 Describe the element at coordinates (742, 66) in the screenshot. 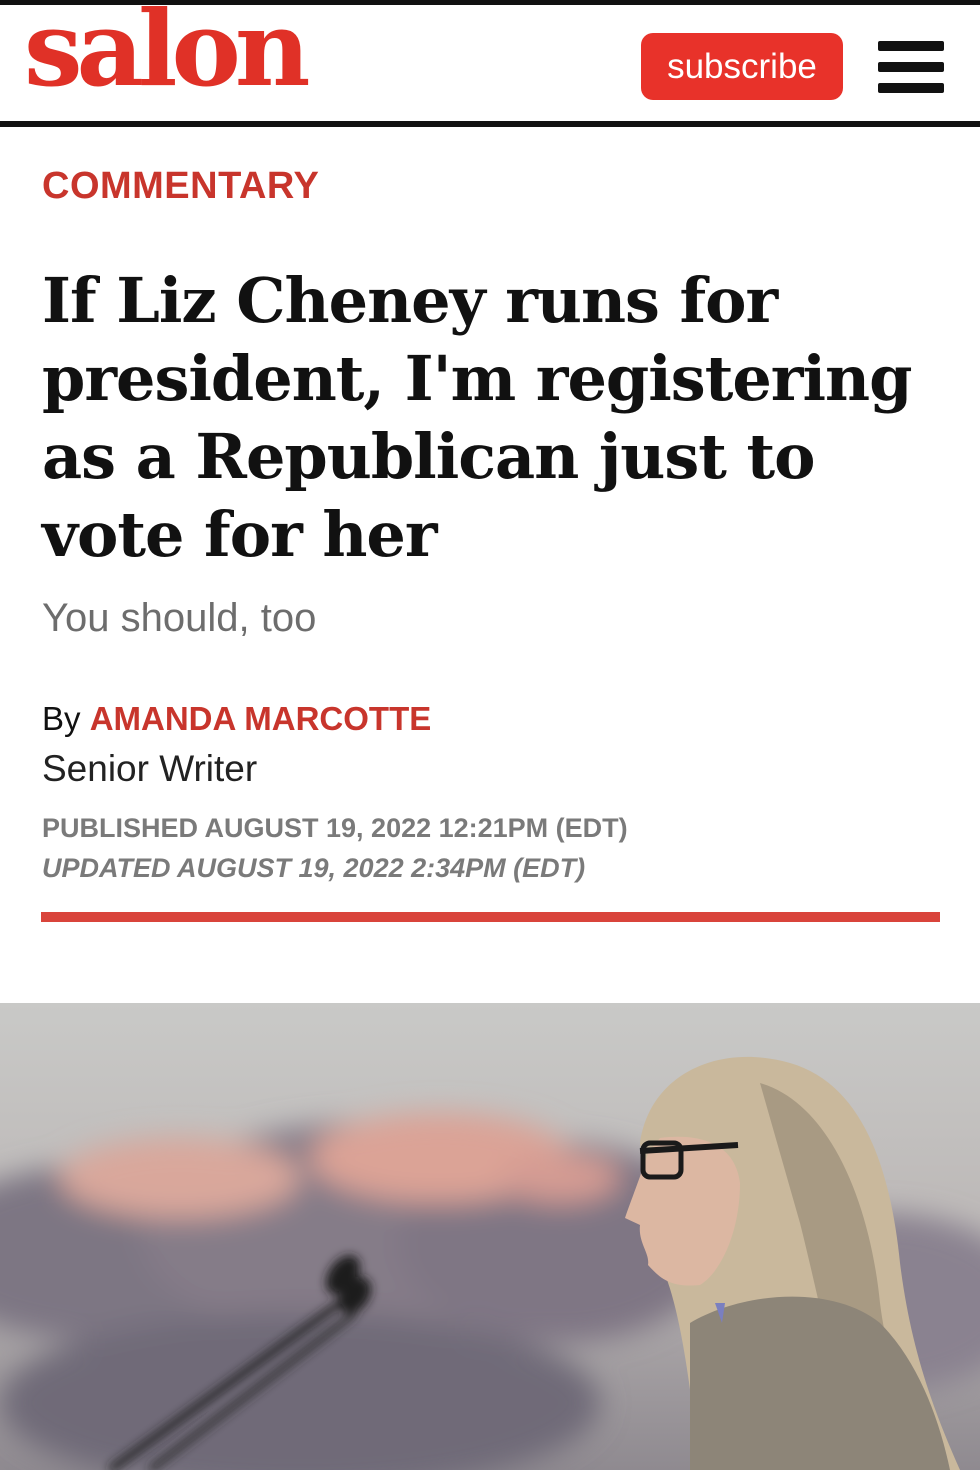

I see `subscribe-button: subscribe` at that location.